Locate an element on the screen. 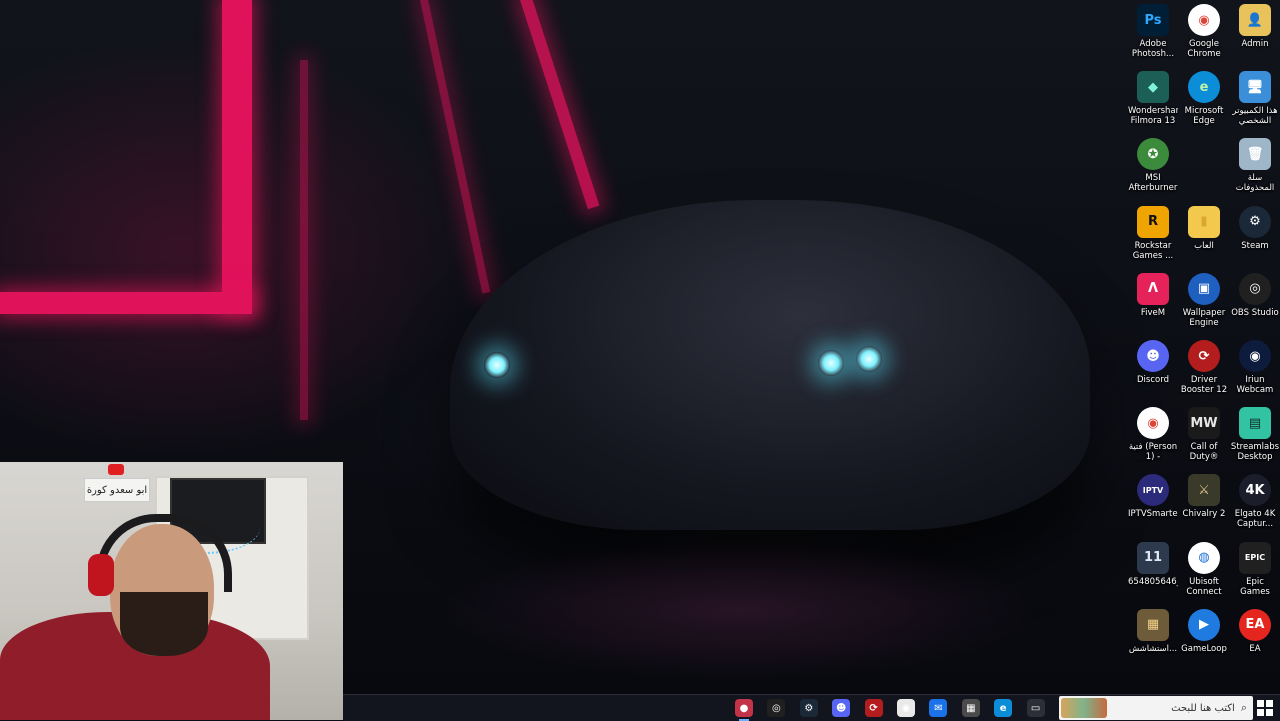 This screenshot has width=1280, height=721. taskbar: ● ◎ ⚙ ☻ ⟳ ◉ ✉ ▦ e ▭ اكتب هنا للبحث ⌕ is located at coordinates (811, 707).